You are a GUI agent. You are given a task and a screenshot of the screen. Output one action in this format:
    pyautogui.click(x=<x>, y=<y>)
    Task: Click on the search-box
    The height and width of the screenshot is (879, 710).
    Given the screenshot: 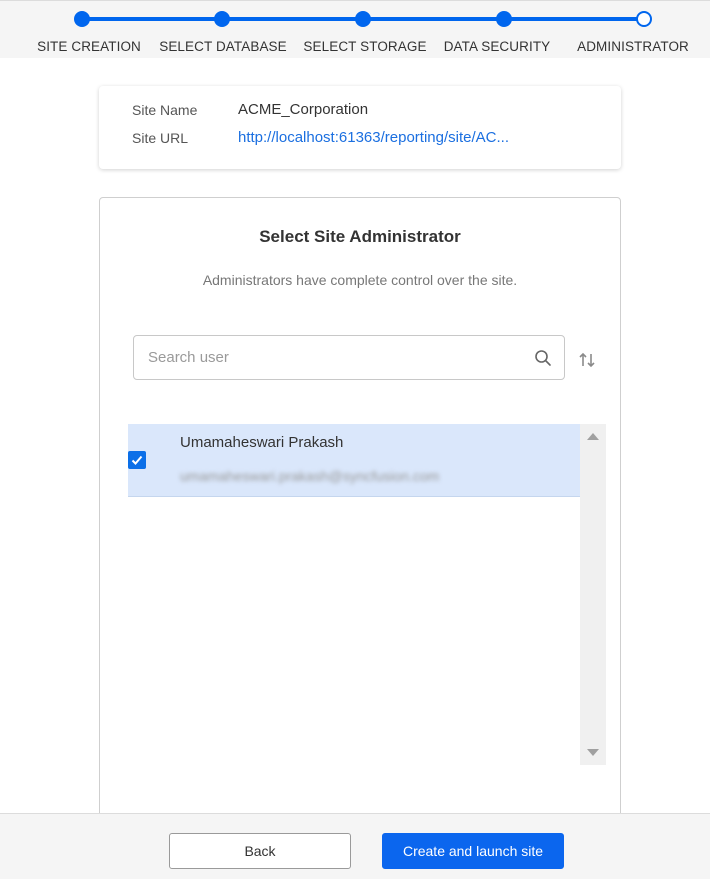 What is the action you would take?
    pyautogui.click(x=349, y=357)
    